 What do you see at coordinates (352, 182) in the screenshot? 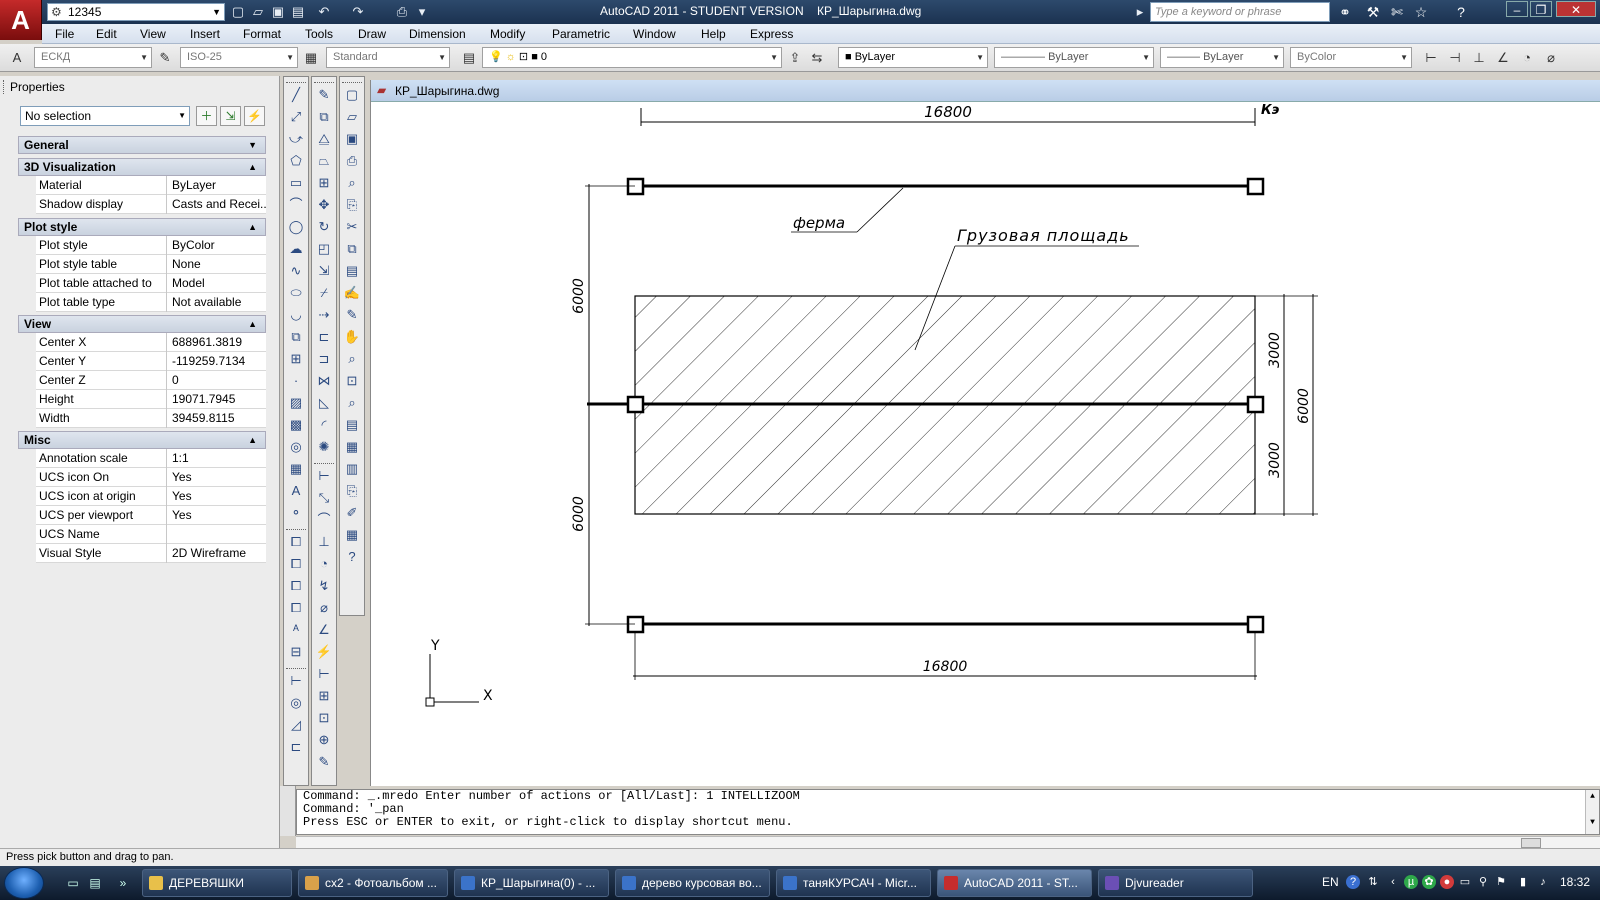
I see `plot-preview-icon: ⌕` at bounding box center [352, 182].